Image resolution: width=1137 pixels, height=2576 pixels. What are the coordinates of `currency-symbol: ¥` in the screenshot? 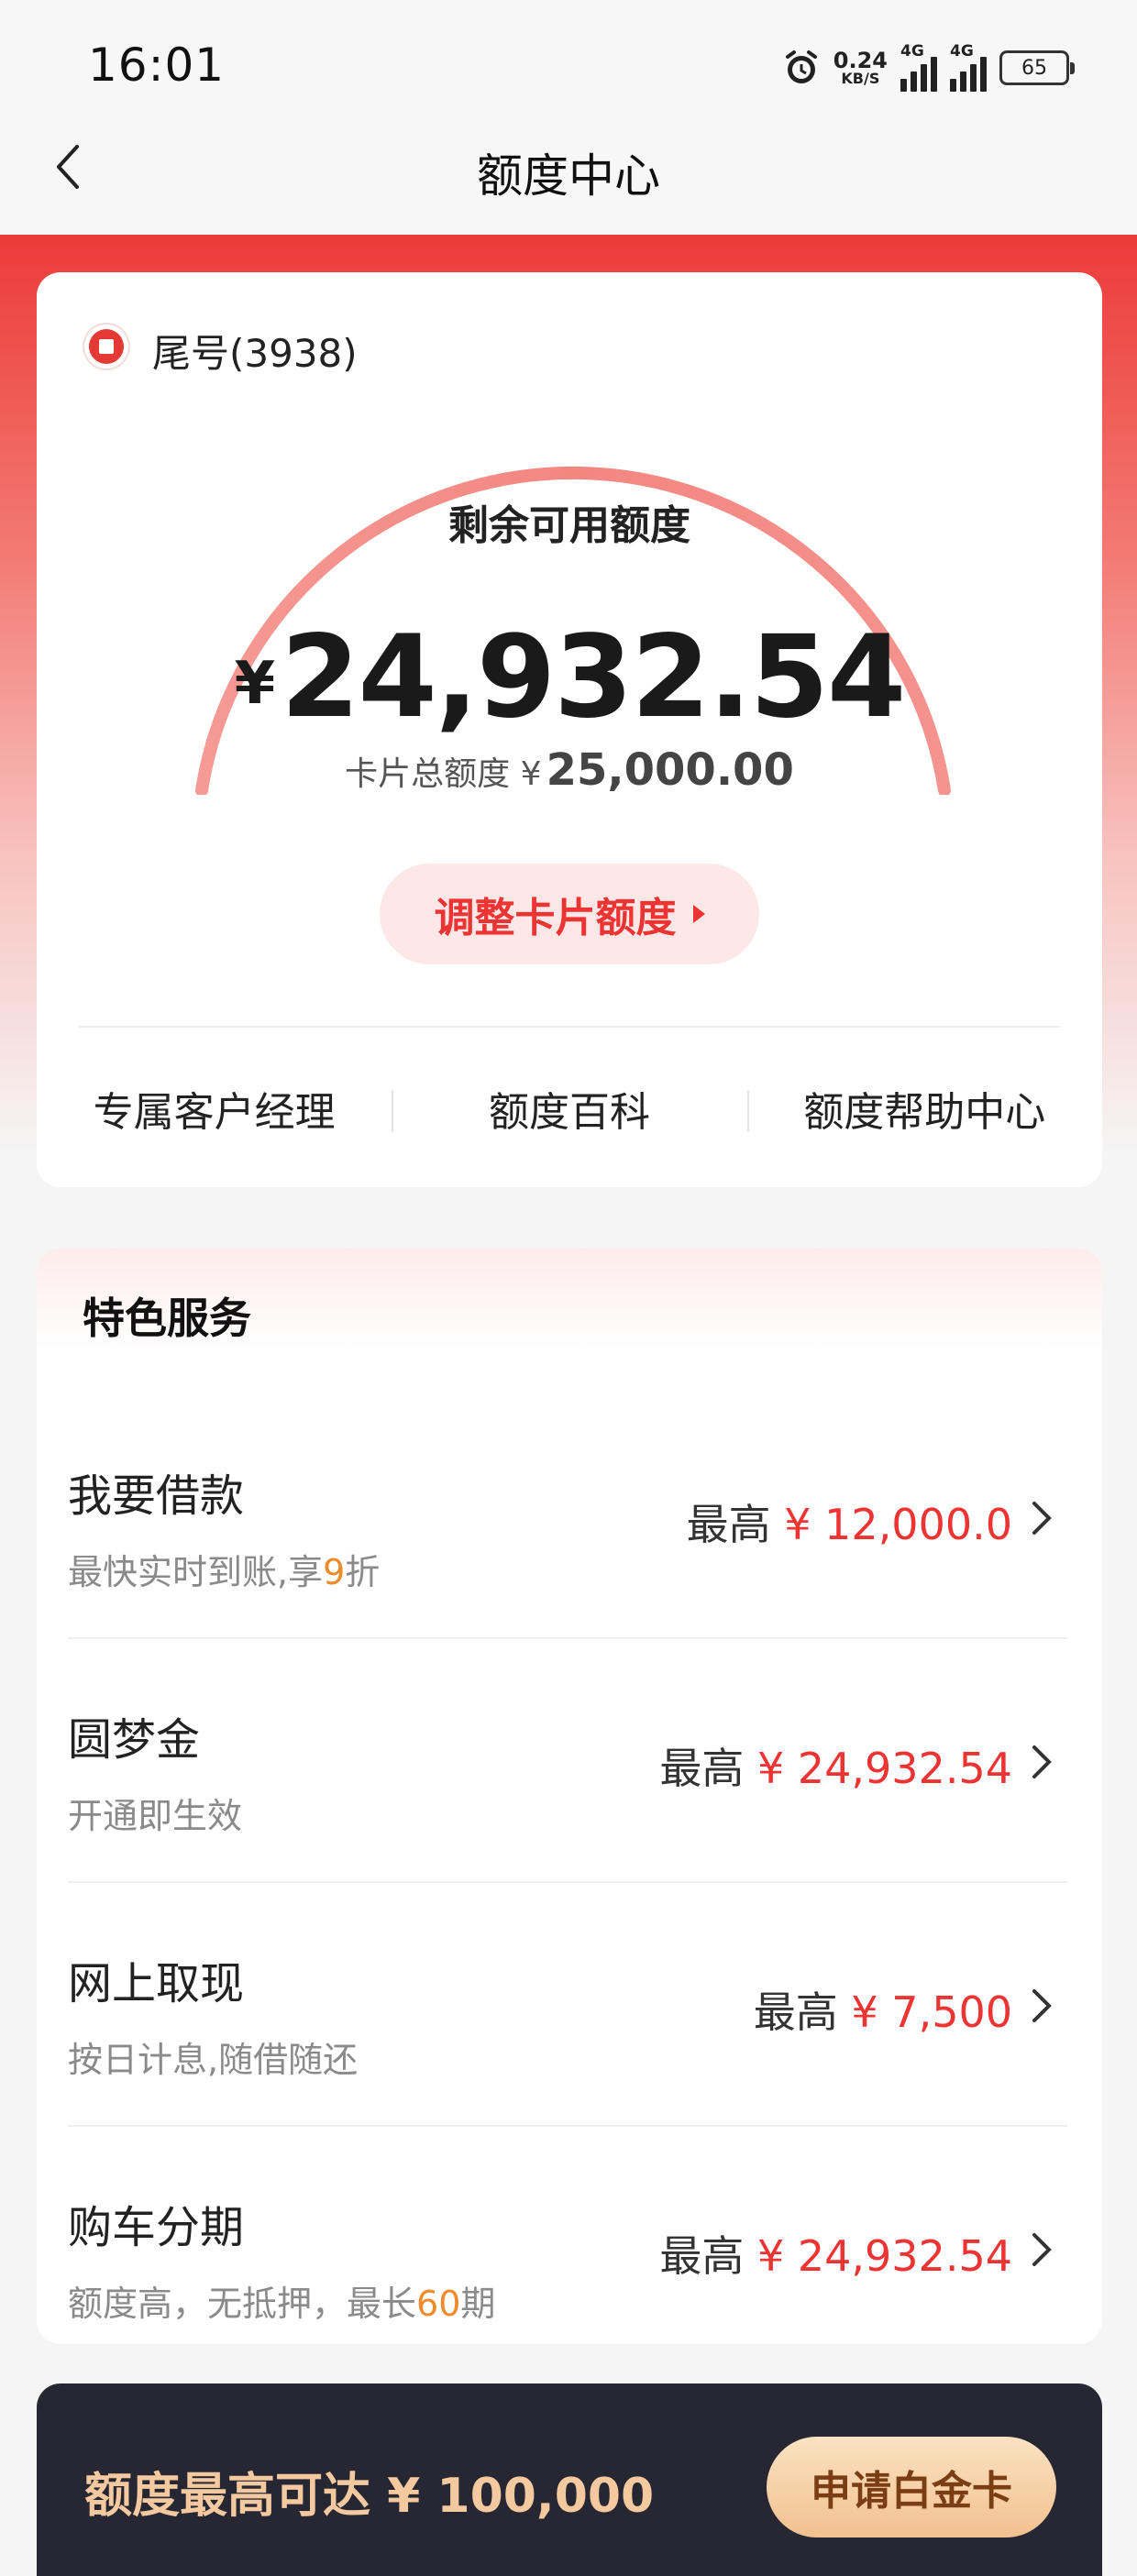 It's located at (255, 684).